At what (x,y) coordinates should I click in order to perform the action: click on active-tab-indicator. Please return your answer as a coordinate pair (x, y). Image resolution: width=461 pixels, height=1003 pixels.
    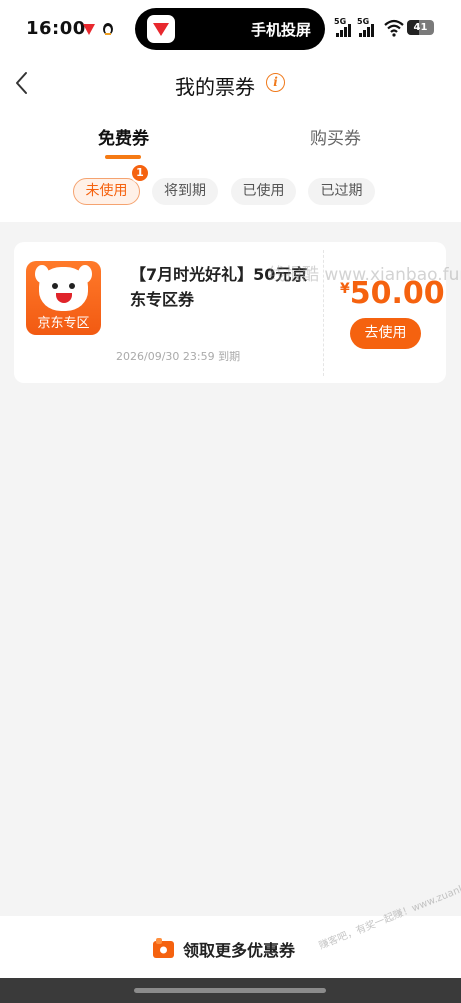
    Looking at the image, I should click on (123, 157).